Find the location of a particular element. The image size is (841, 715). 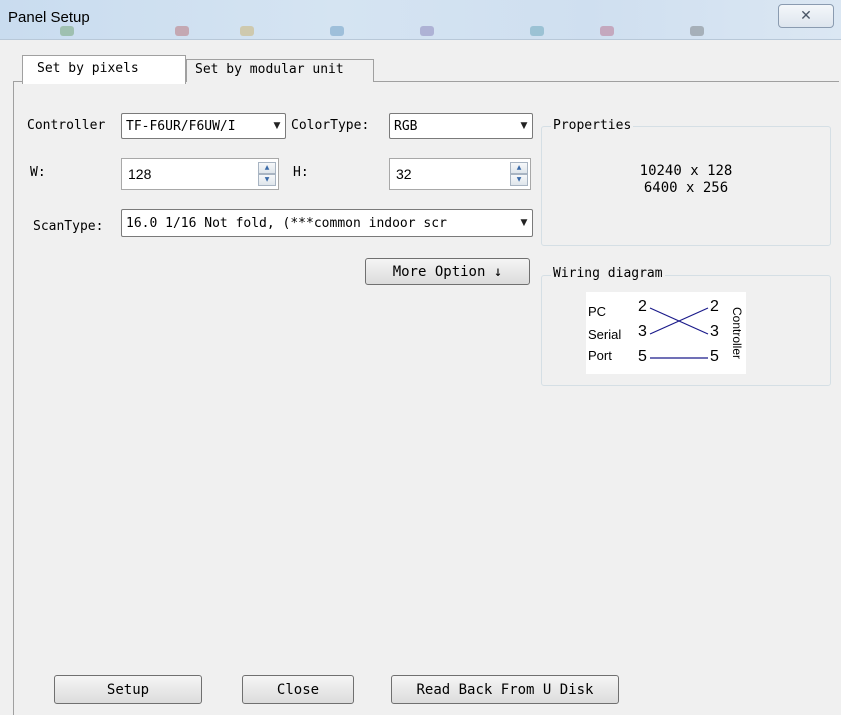

wiring-title: Wiring diagram is located at coordinates (608, 273).